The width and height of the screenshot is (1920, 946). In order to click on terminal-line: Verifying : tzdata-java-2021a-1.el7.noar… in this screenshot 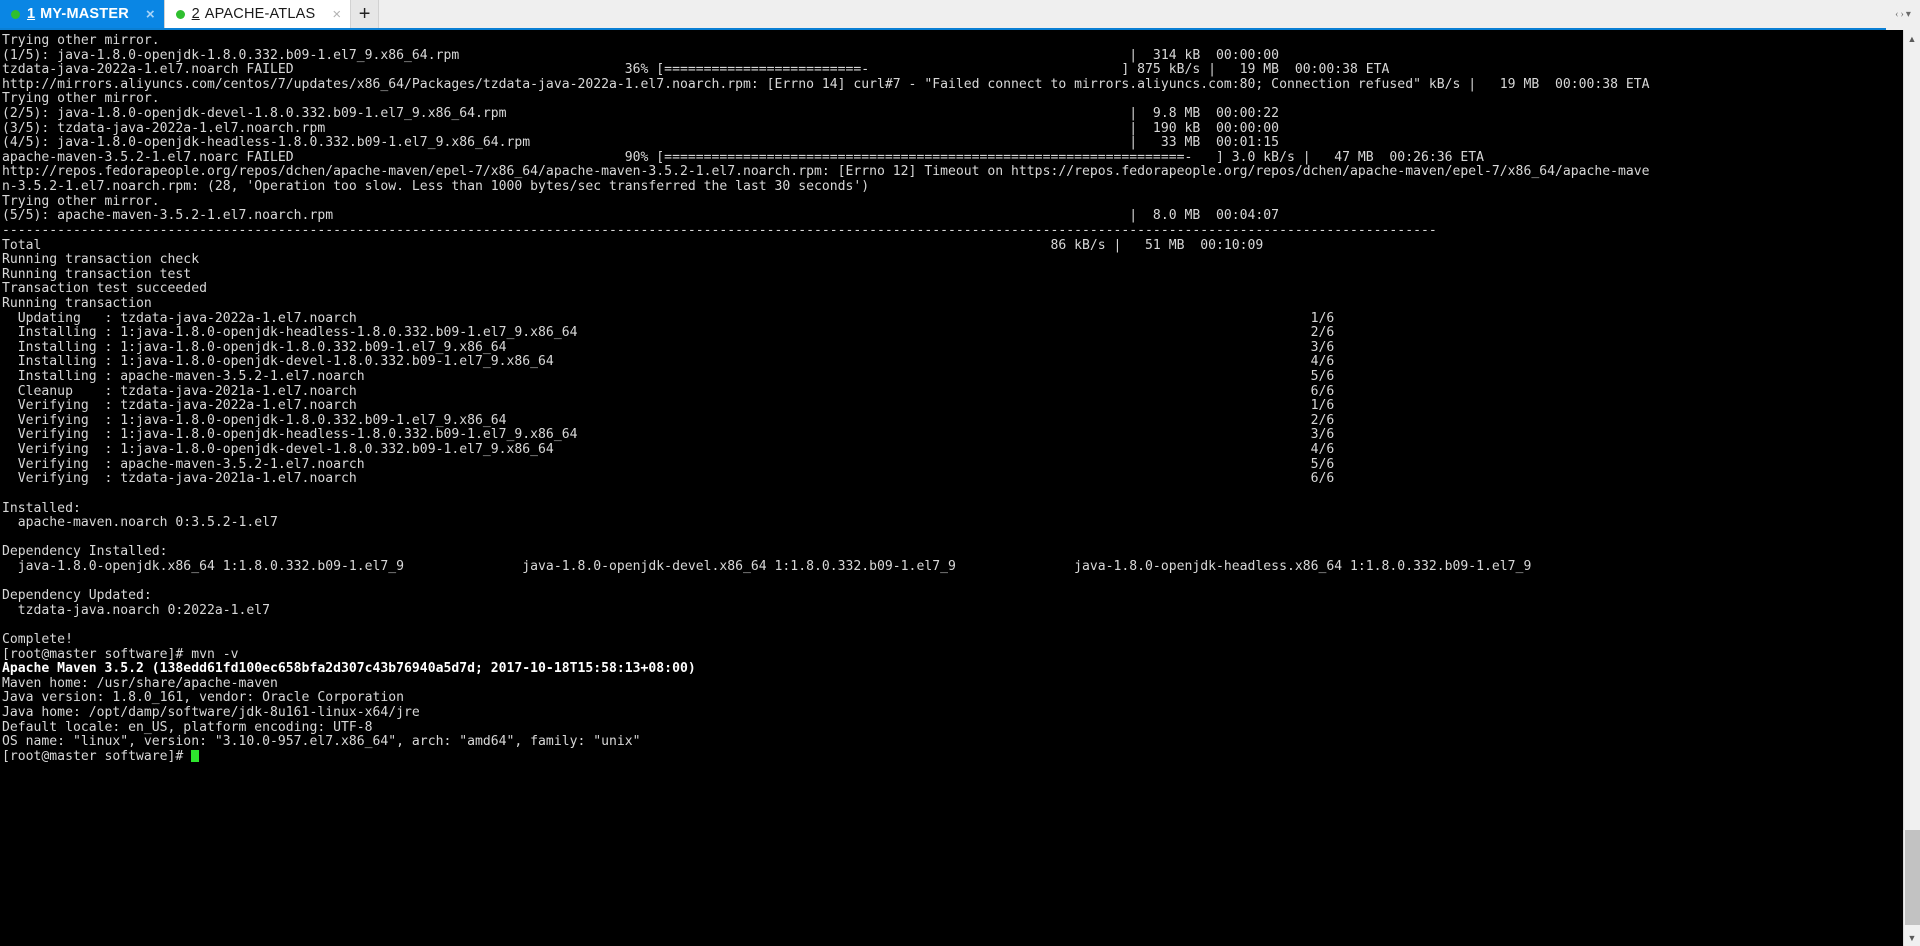, I will do `click(668, 479)`.